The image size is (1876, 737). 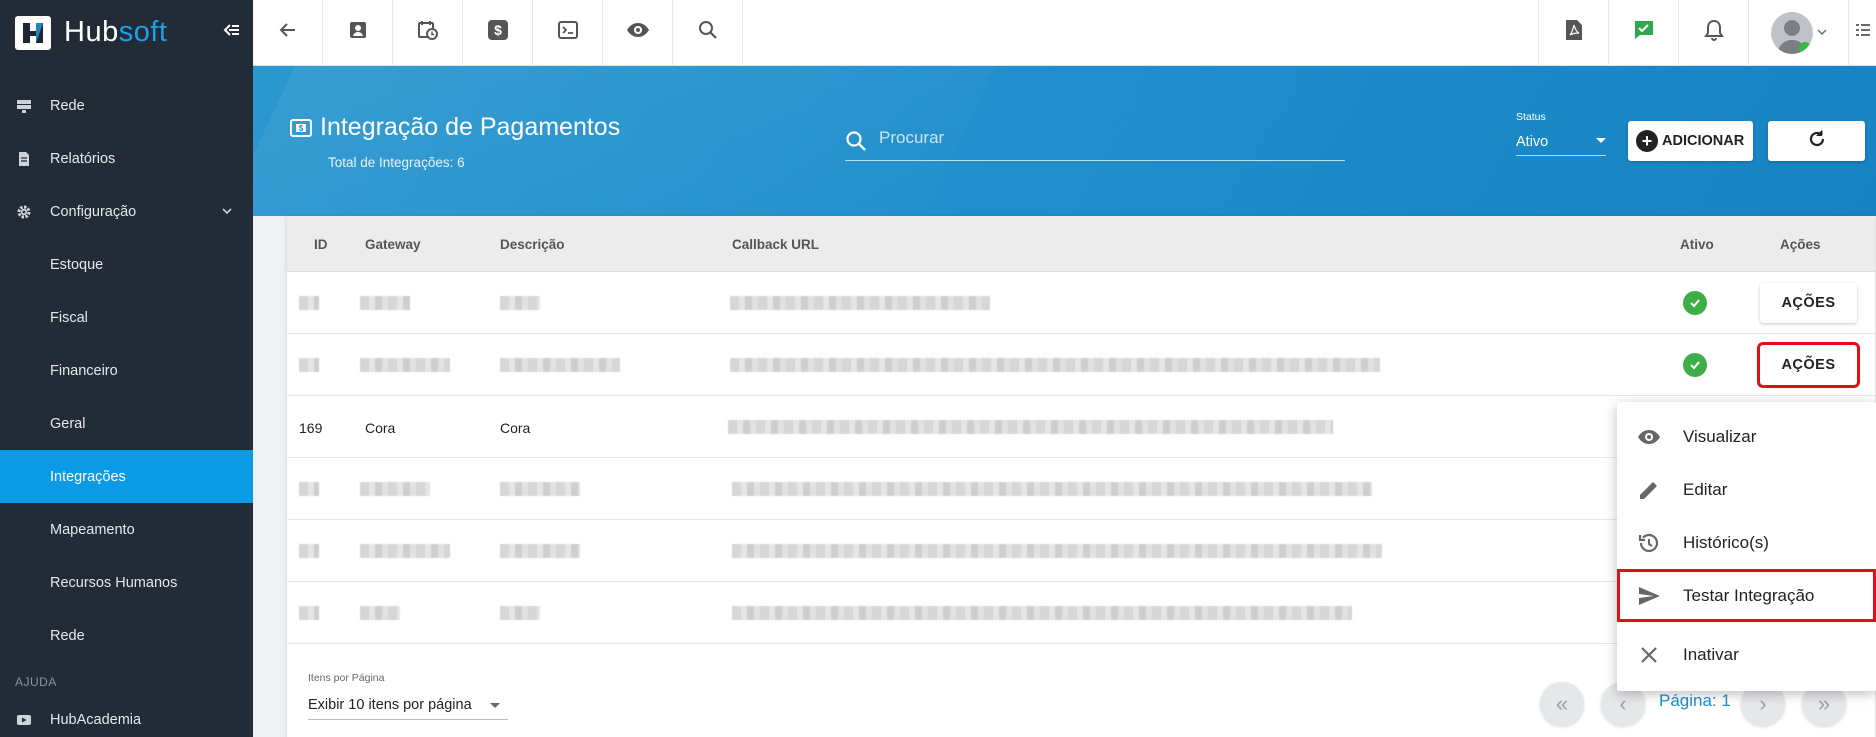 What do you see at coordinates (24, 720) in the screenshot?
I see `play-icon` at bounding box center [24, 720].